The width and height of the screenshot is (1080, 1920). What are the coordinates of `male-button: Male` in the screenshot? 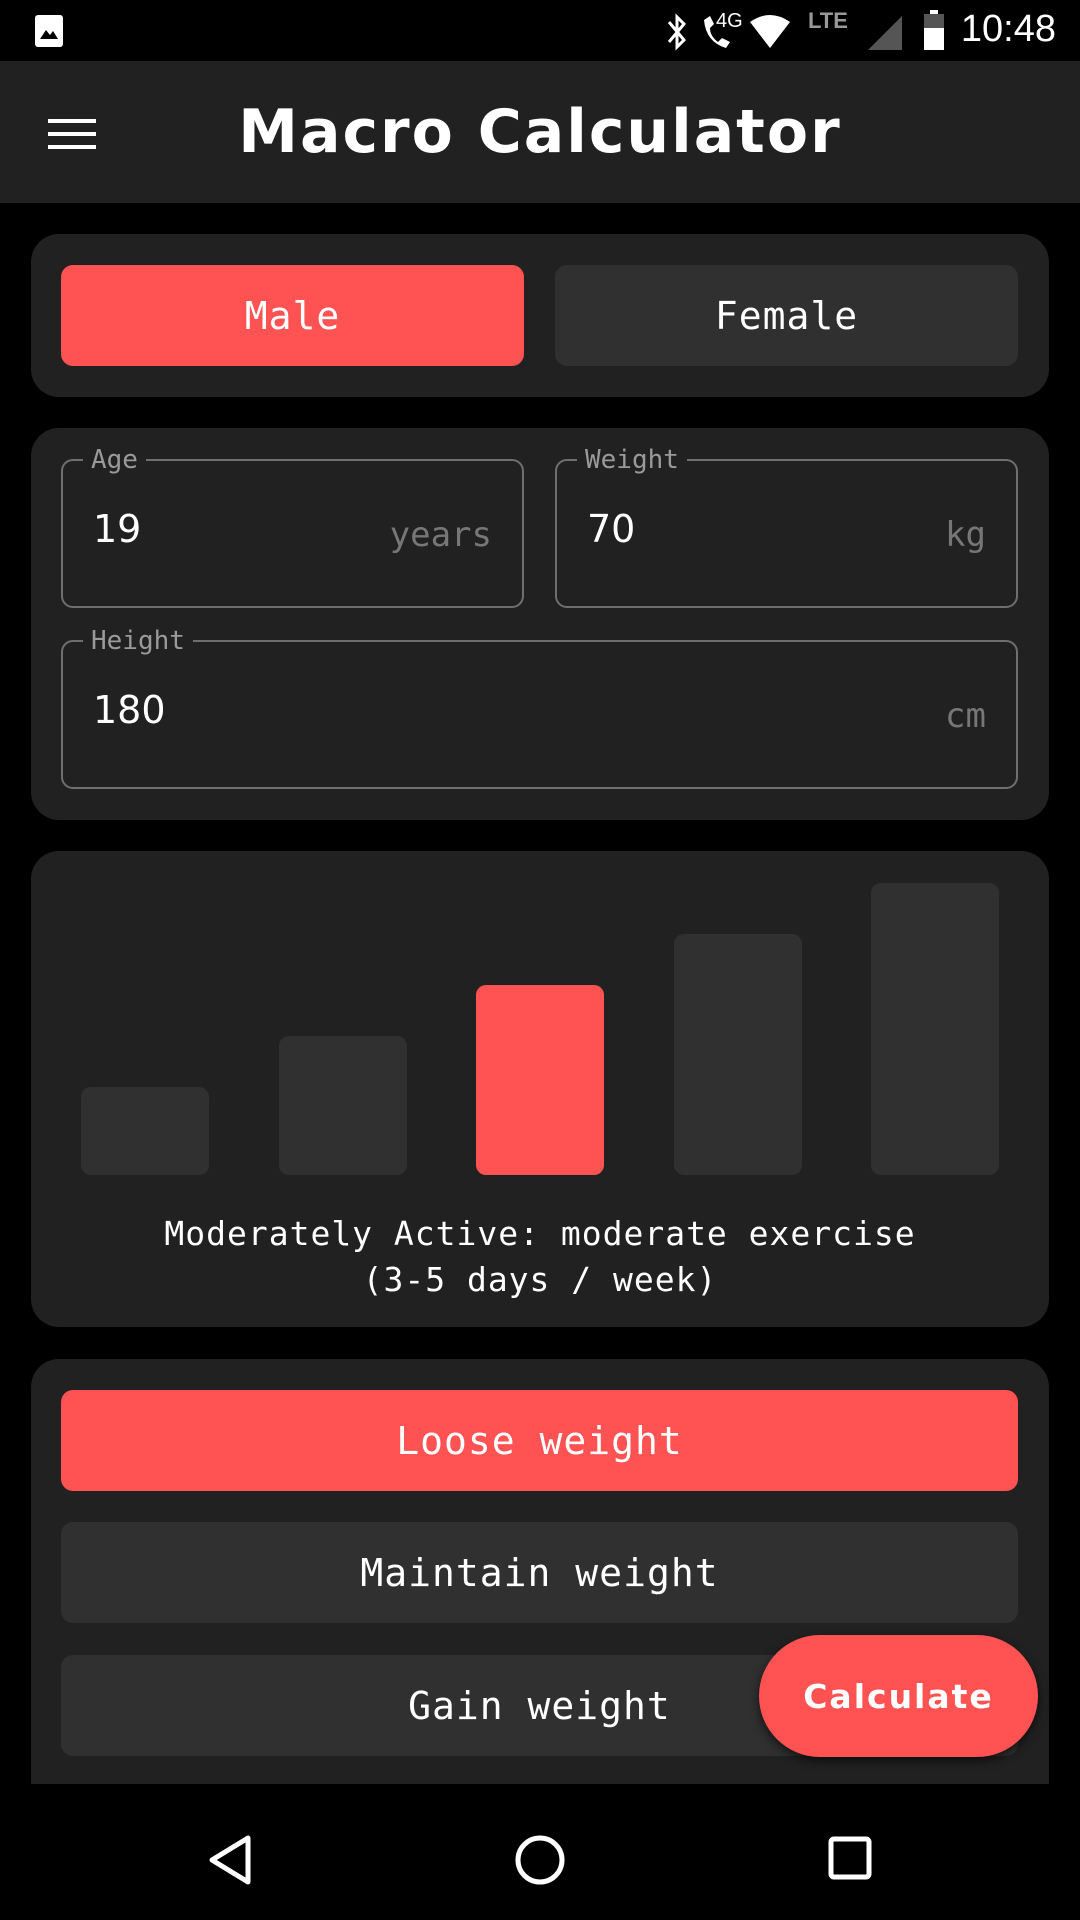 It's located at (292, 315).